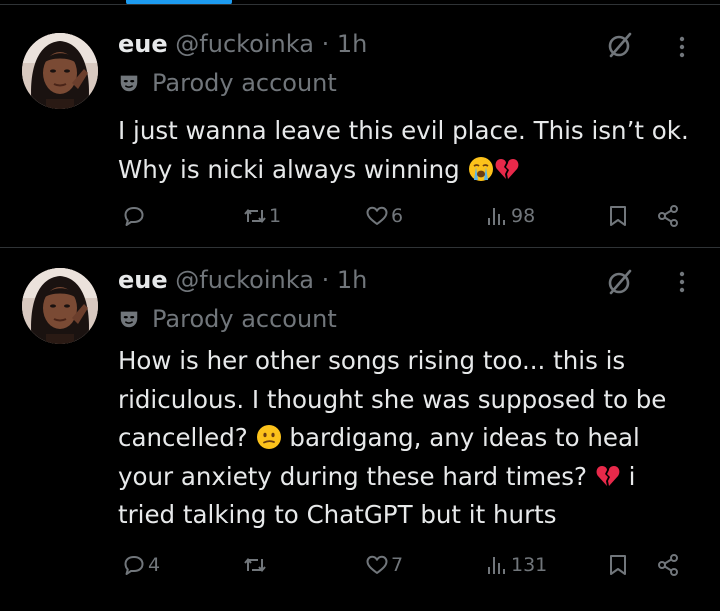  What do you see at coordinates (397, 216) in the screenshot?
I see `like-count: 6` at bounding box center [397, 216].